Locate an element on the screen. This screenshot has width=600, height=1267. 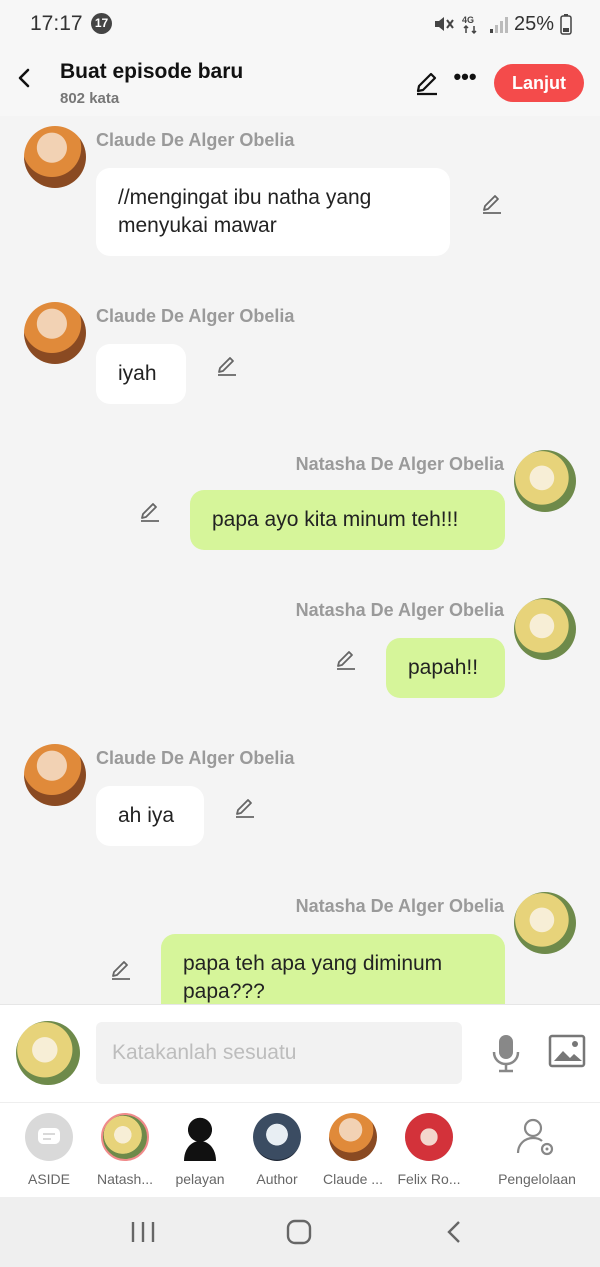
mute-icon is located at coordinates (444, 24).